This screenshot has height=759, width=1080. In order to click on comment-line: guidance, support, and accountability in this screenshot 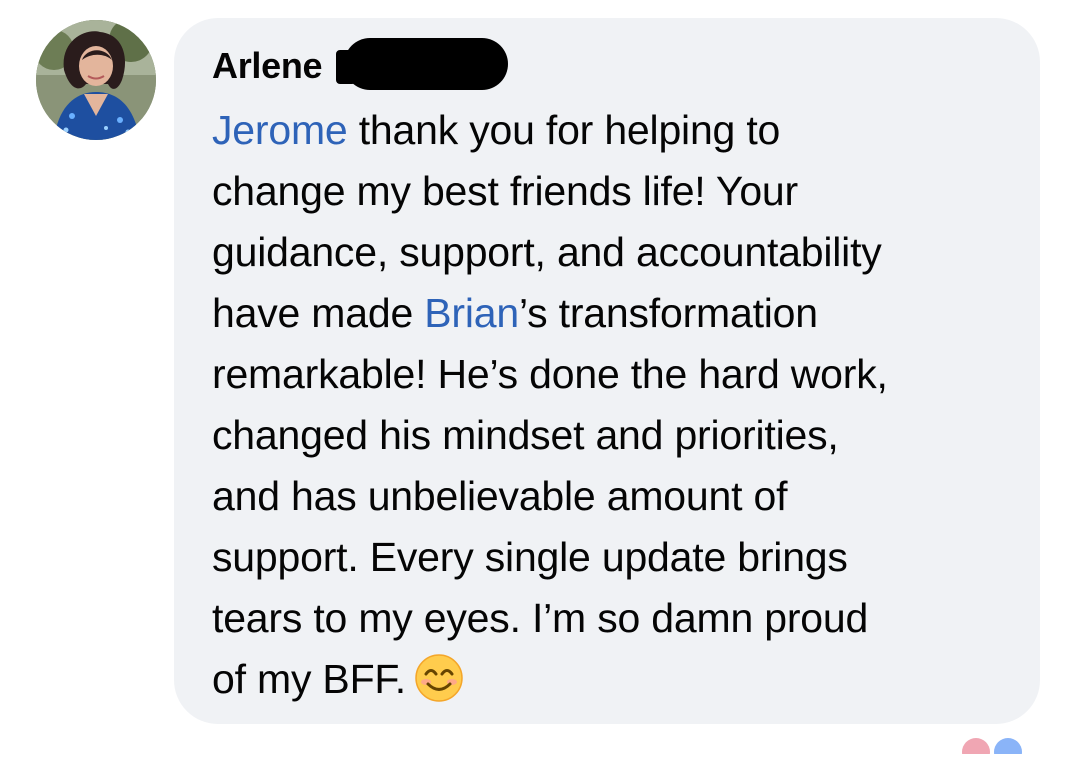, I will do `click(622, 252)`.